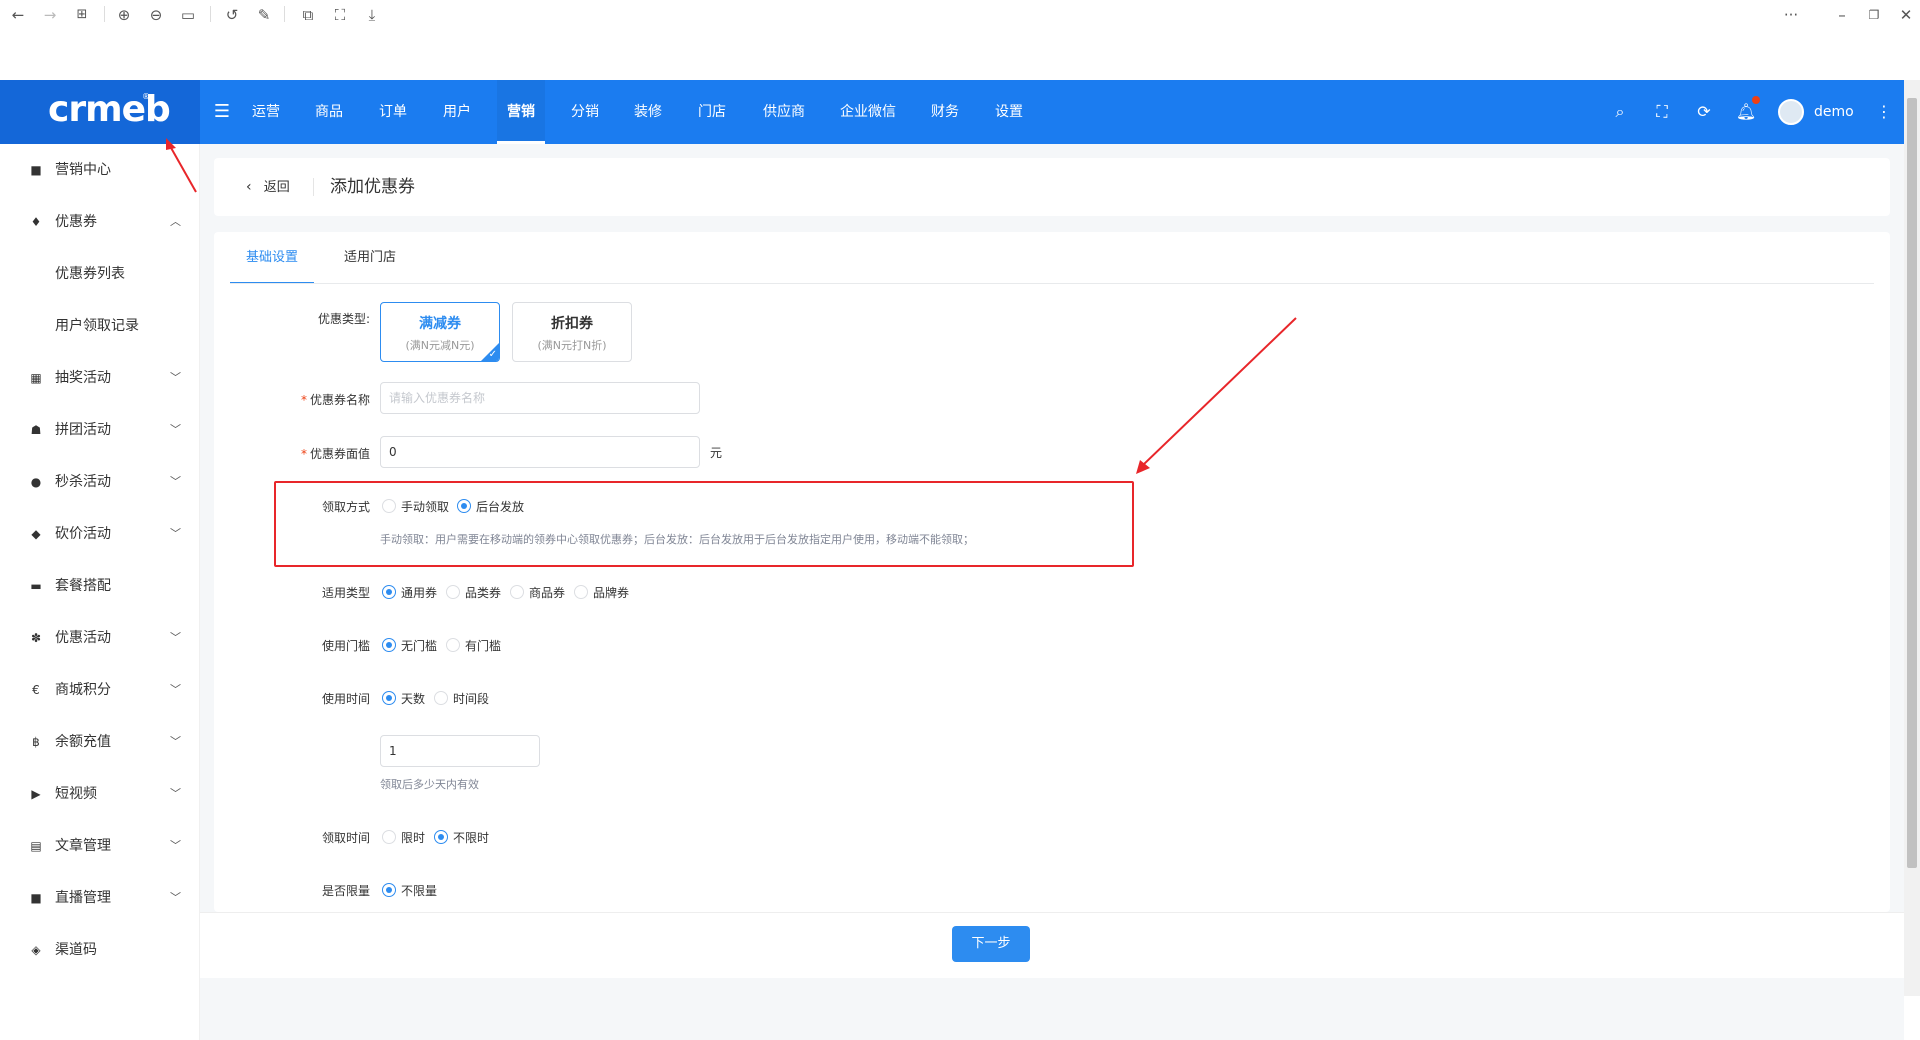 Image resolution: width=1920 pixels, height=1040 pixels. What do you see at coordinates (1143, 467) in the screenshot?
I see `box-arrow-head` at bounding box center [1143, 467].